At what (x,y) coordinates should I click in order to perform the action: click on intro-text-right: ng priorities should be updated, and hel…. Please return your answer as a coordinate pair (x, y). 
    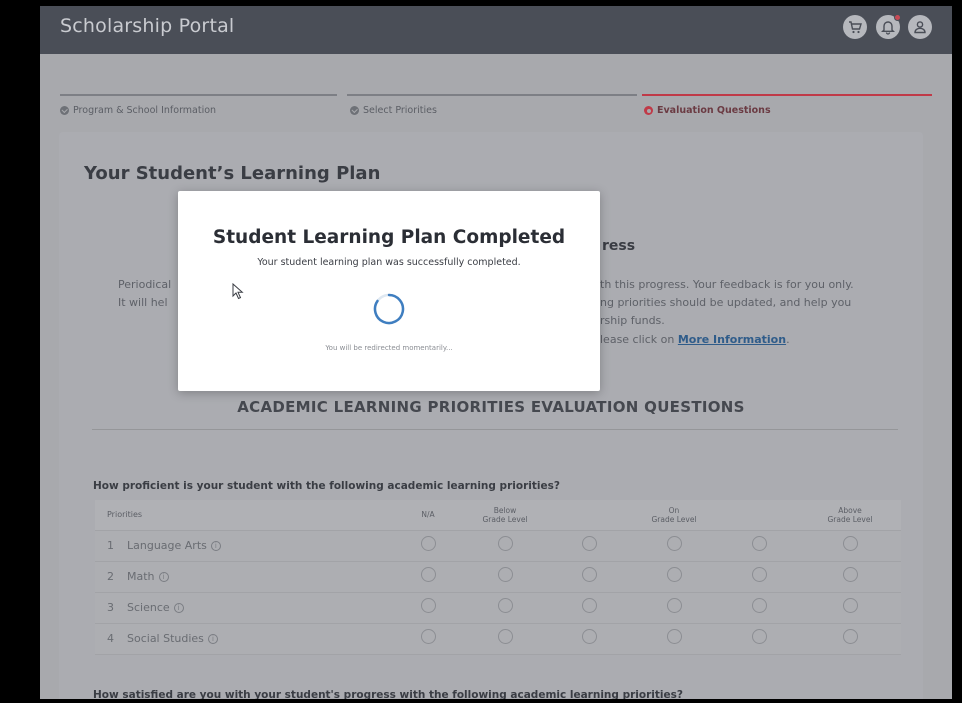
    Looking at the image, I should click on (726, 302).